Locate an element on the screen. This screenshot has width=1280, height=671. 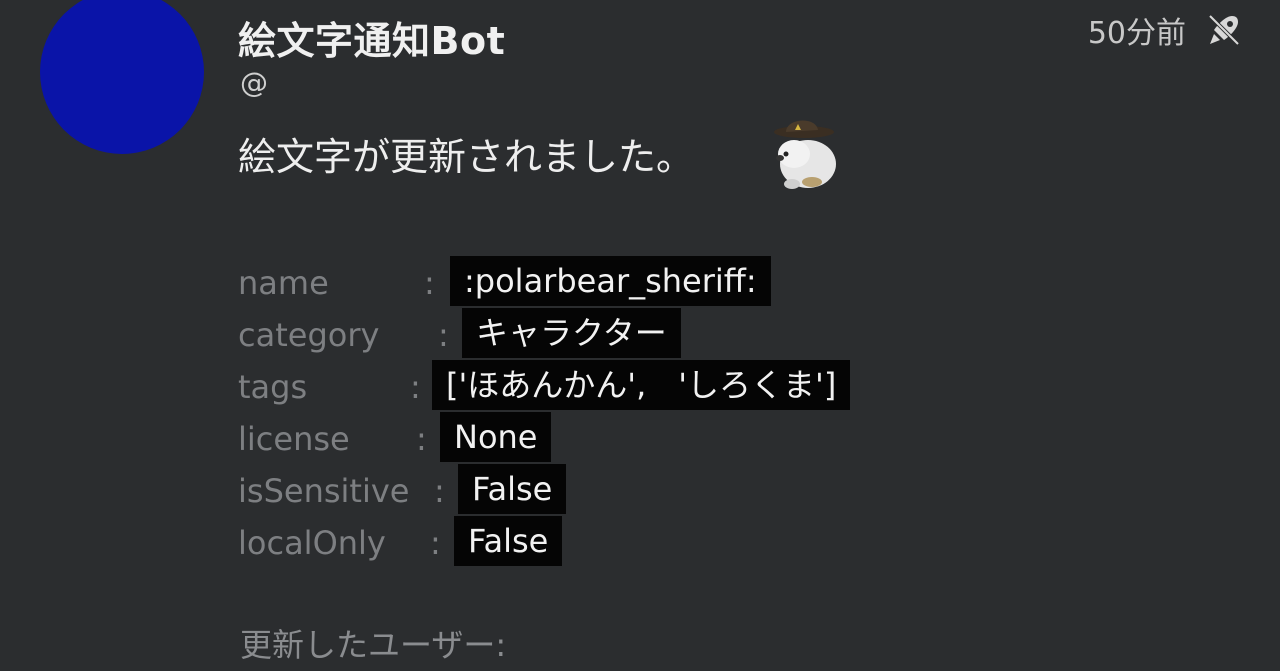
field-key: license is located at coordinates (294, 439).